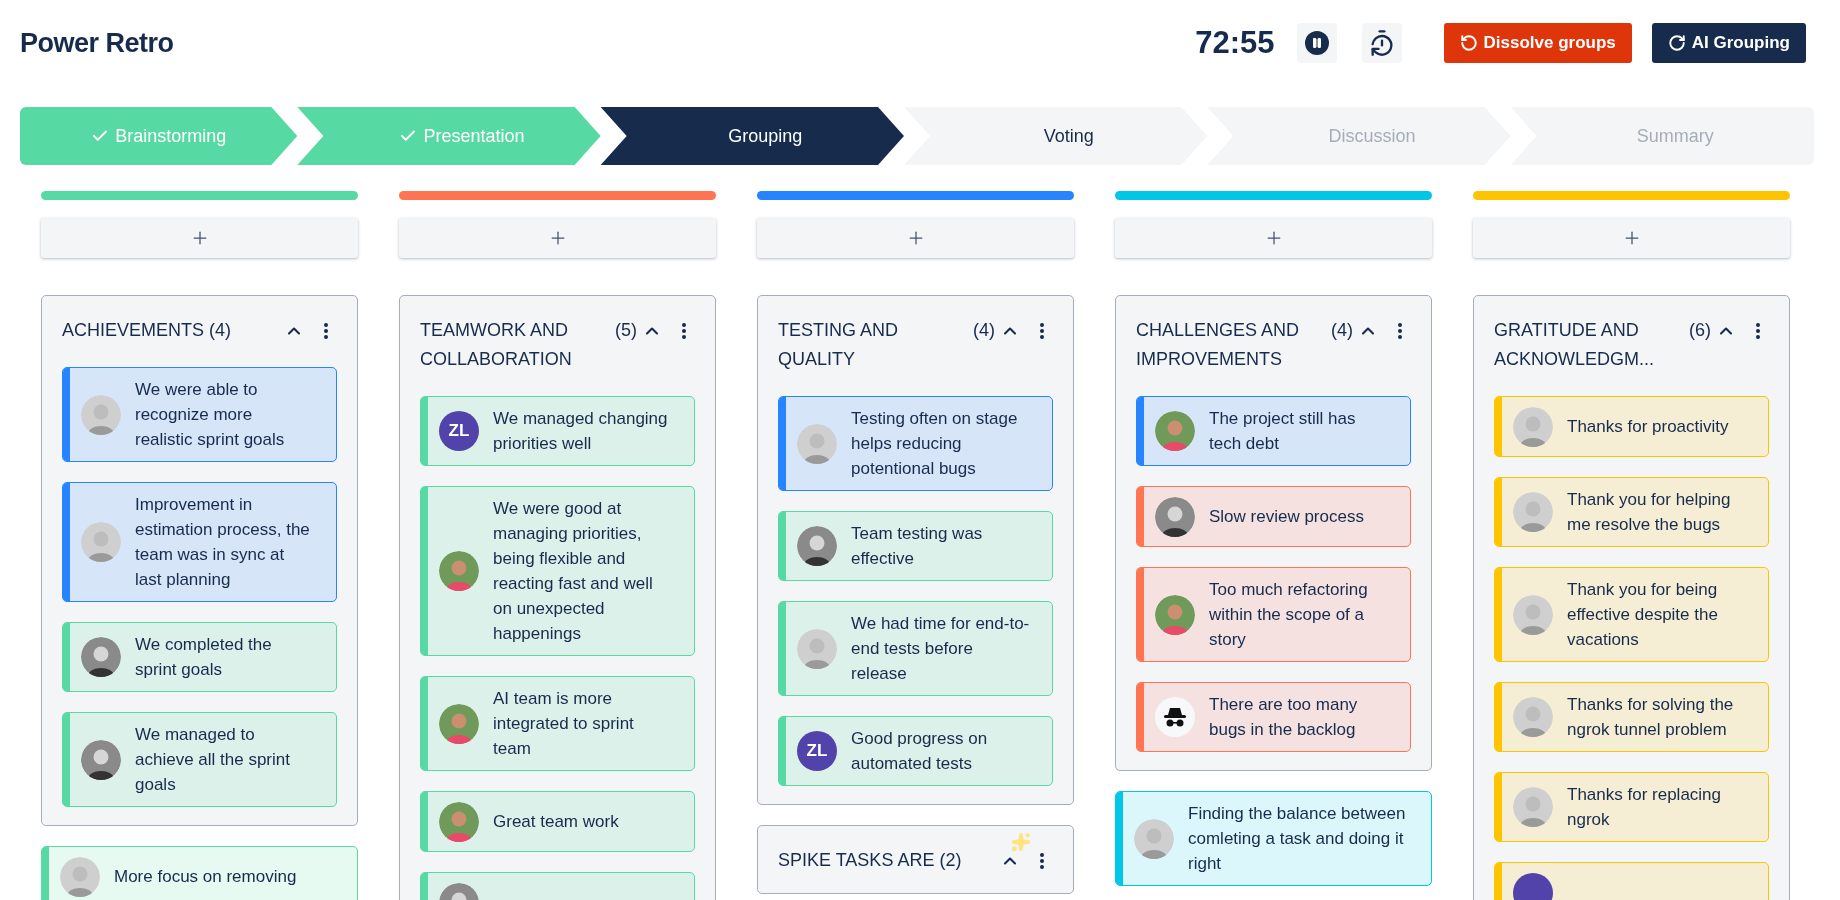 The height and width of the screenshot is (900, 1840). I want to click on retro-card: Team testing was effective, so click(915, 546).